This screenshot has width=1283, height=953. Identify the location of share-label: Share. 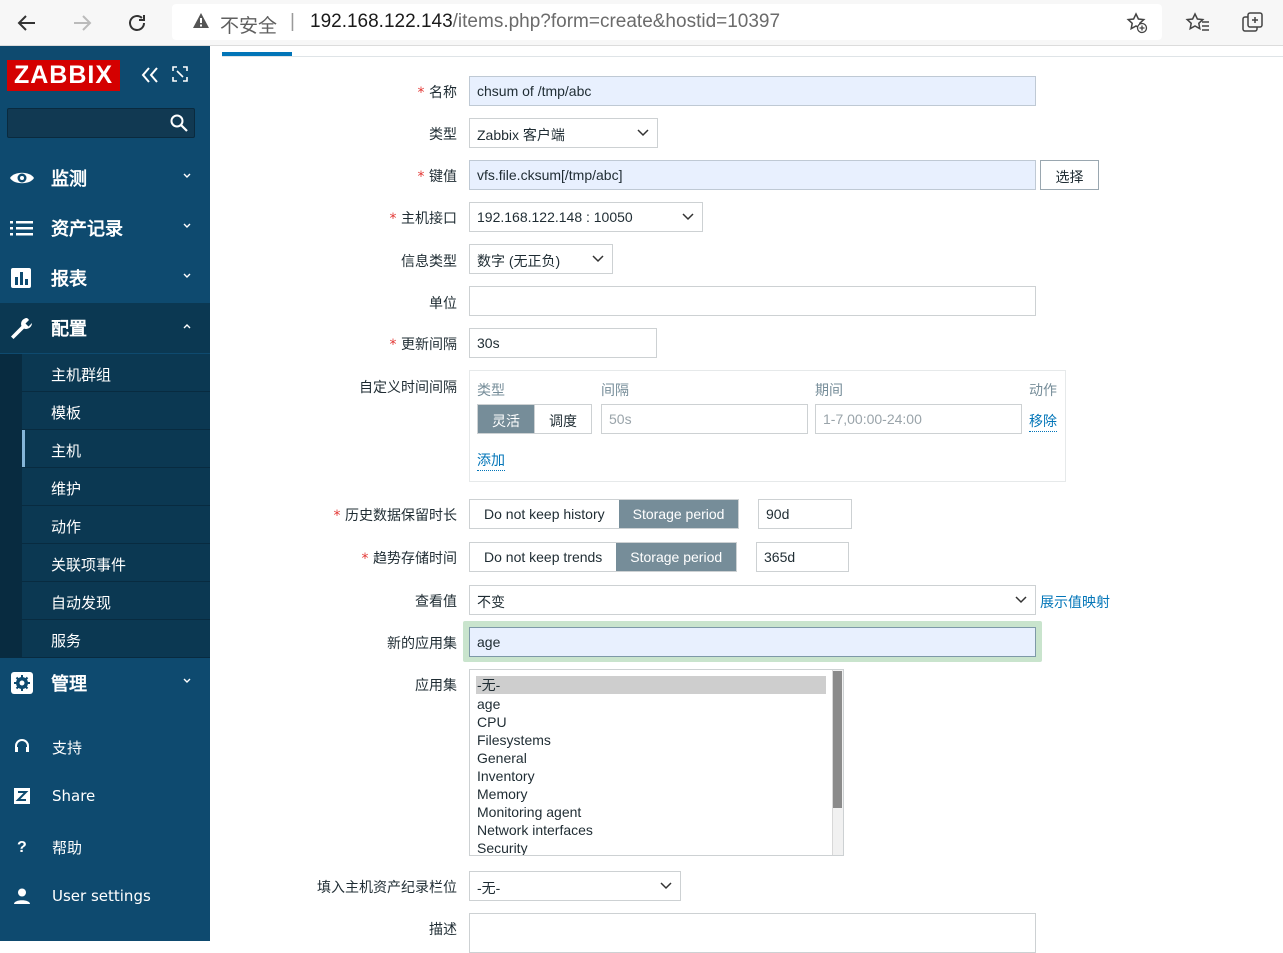
(74, 796).